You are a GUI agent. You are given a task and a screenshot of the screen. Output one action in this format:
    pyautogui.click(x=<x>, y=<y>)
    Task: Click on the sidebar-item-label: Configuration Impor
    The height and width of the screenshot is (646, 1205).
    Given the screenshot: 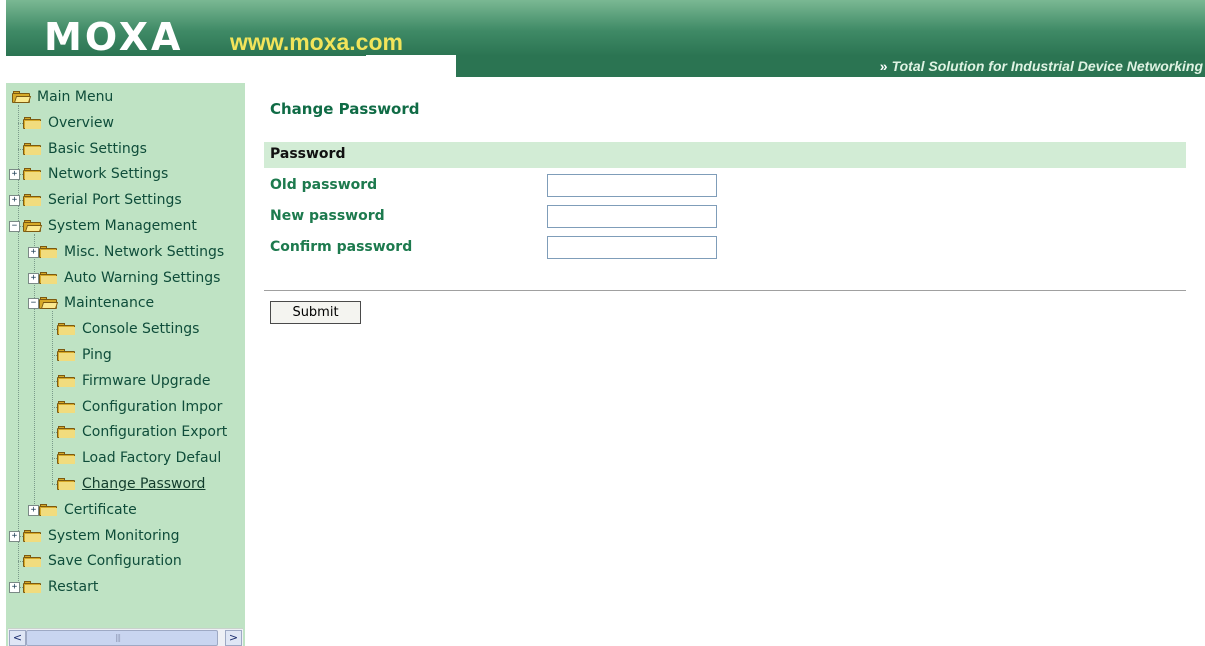 What is the action you would take?
    pyautogui.click(x=152, y=406)
    